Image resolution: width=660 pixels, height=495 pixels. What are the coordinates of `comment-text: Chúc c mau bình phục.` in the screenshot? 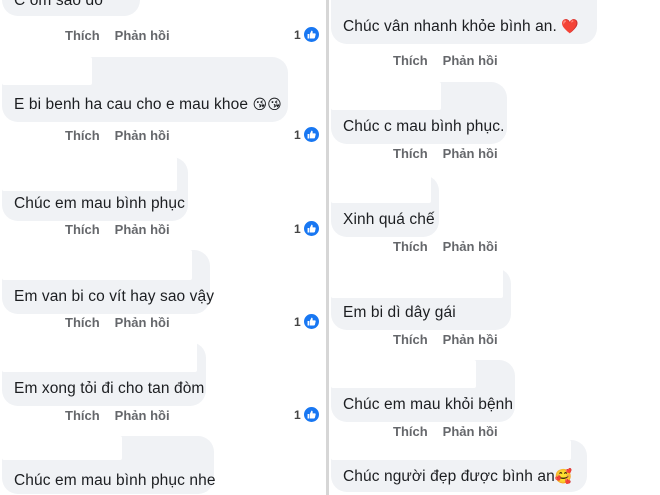 It's located at (424, 126).